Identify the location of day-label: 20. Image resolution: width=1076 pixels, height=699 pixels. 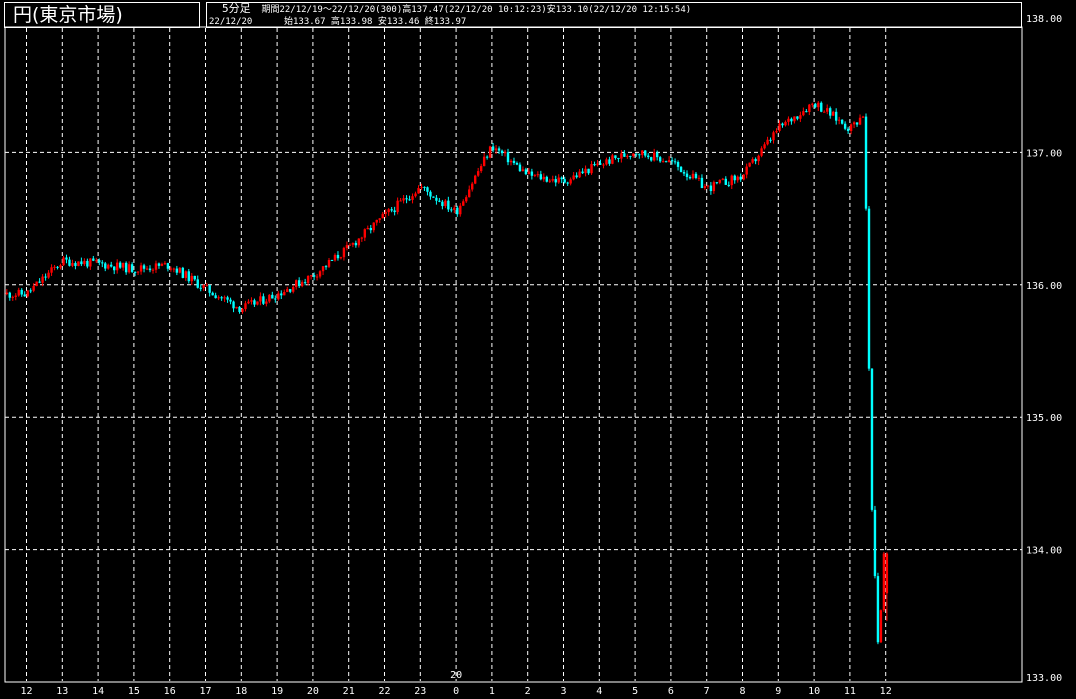
(456, 675).